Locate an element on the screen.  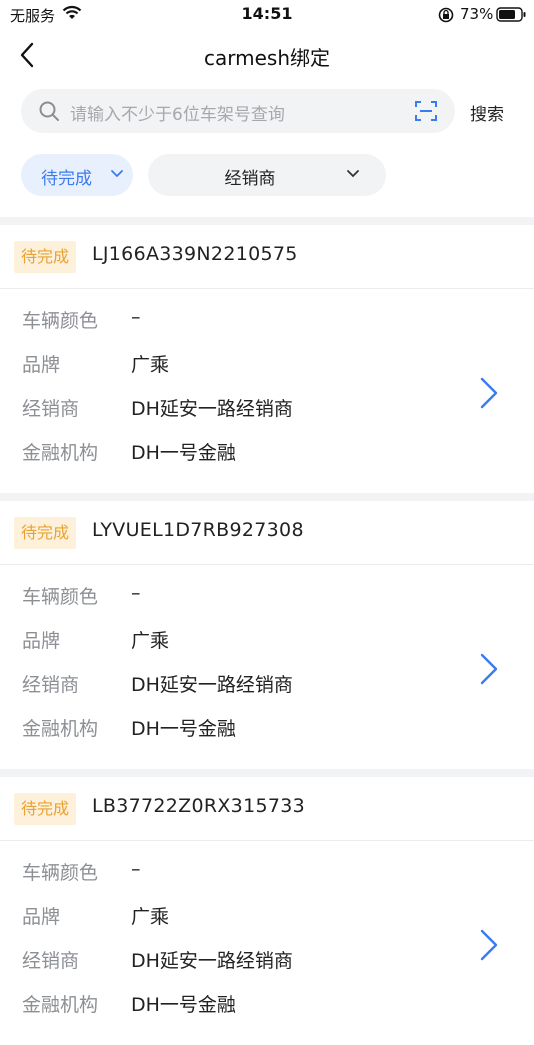
search-placeholder: 请输入不少于6位车架号查询 is located at coordinates (177, 115).